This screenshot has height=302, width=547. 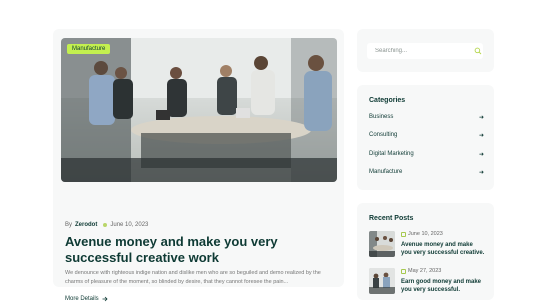 What do you see at coordinates (82, 299) in the screenshot?
I see `more-details-label: More Details` at bounding box center [82, 299].